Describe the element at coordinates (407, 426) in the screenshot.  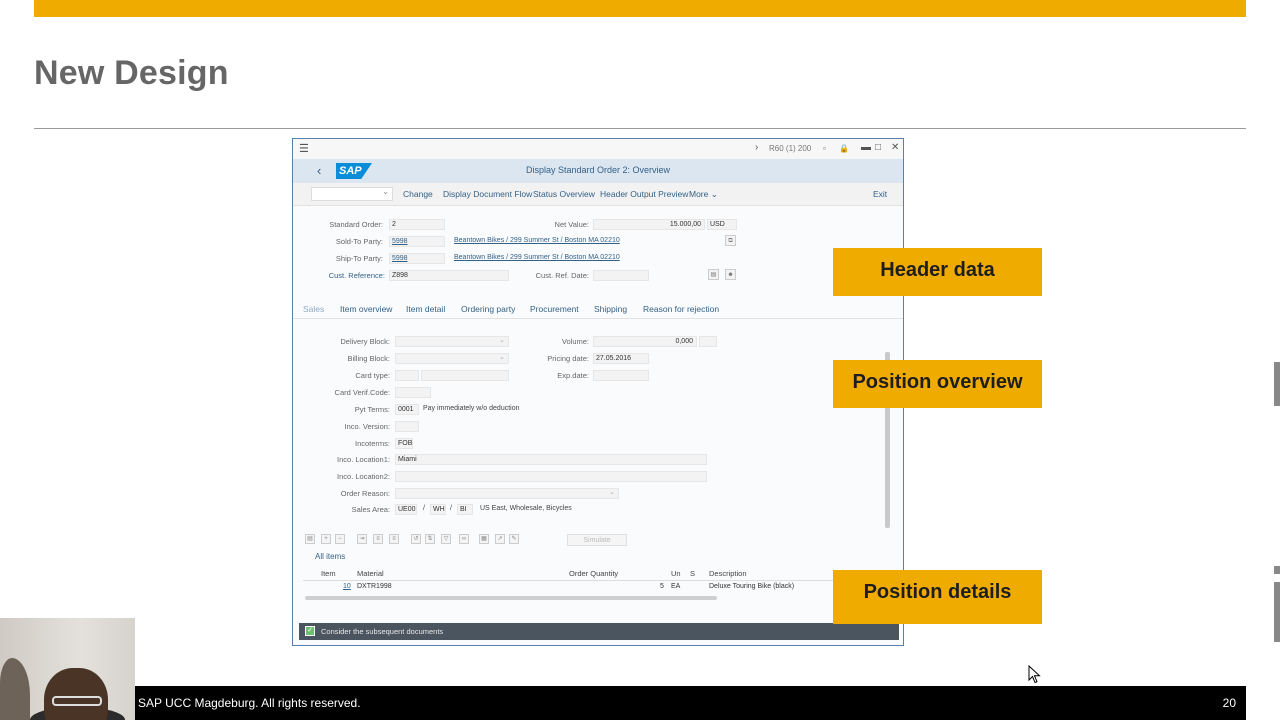
I see `inco-version-field` at that location.